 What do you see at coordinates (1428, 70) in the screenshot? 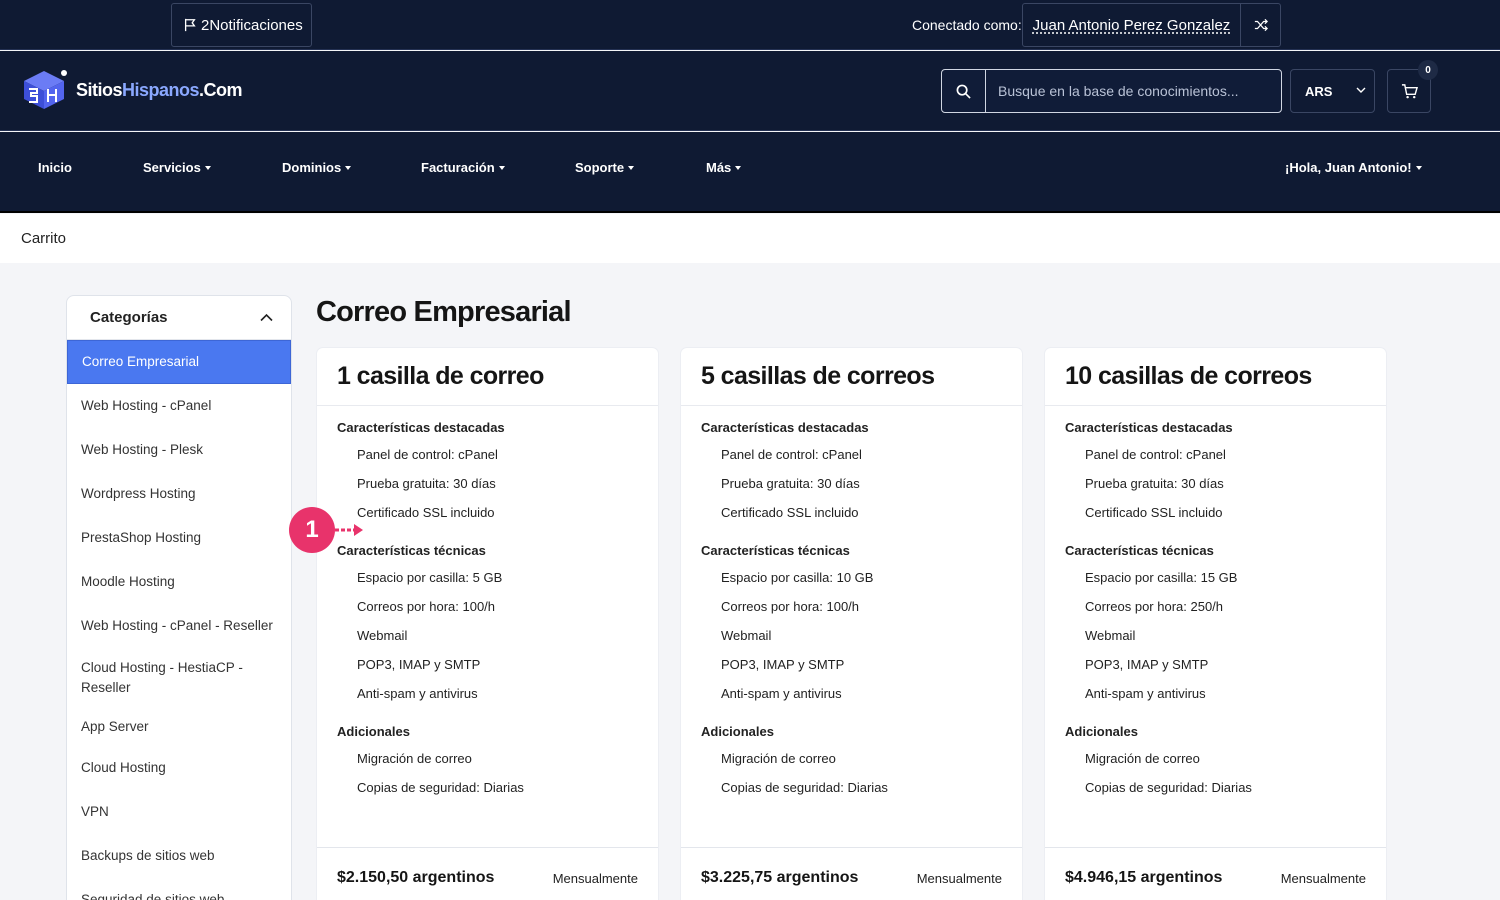
I see `cart-count-badge: 0` at bounding box center [1428, 70].